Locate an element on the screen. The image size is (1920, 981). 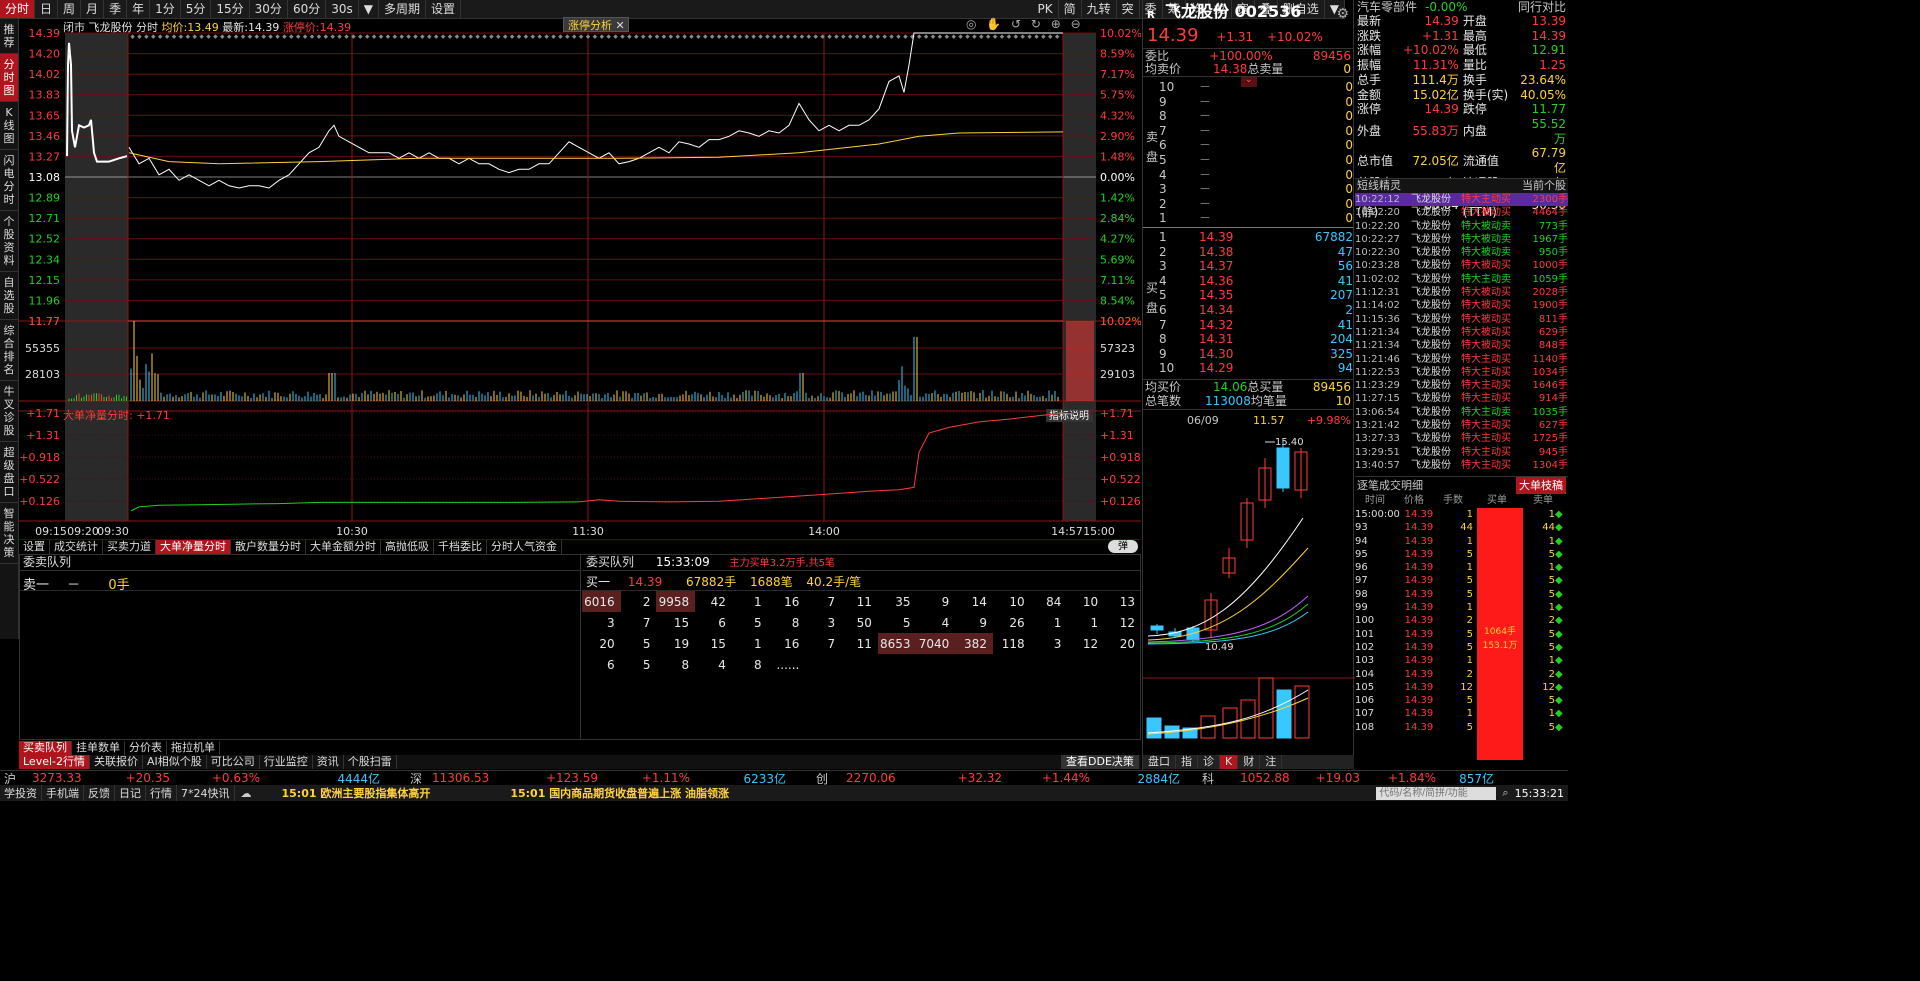
period-tab-8: 15分 is located at coordinates (230, 9).